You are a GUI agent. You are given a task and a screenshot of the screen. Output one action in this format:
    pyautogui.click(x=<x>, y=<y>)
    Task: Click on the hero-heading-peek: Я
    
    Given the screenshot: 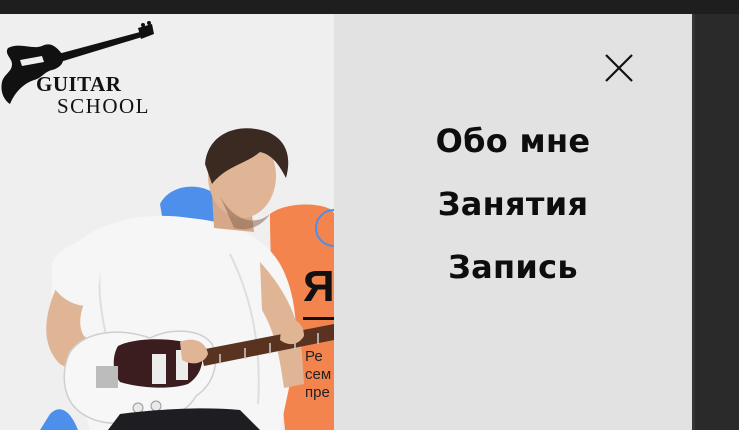 What is the action you would take?
    pyautogui.click(x=318, y=286)
    